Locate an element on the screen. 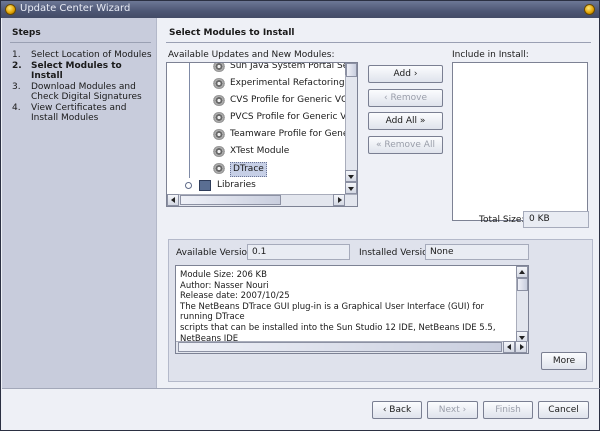  desc-scroll-thumb is located at coordinates (522, 284).